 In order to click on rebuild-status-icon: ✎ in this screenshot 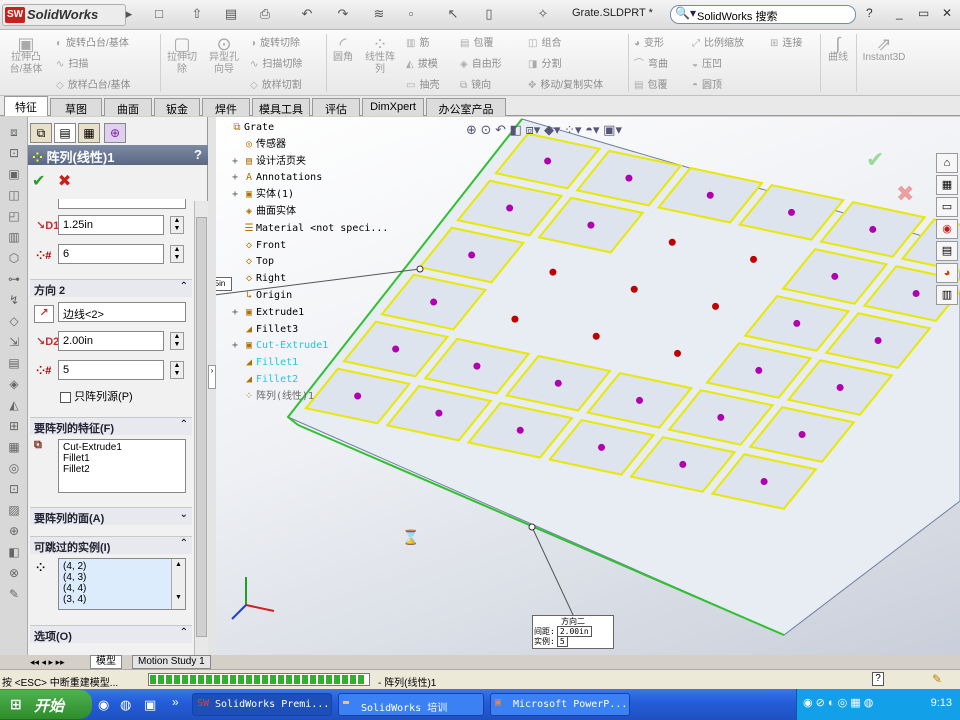, I will do `click(937, 679)`.